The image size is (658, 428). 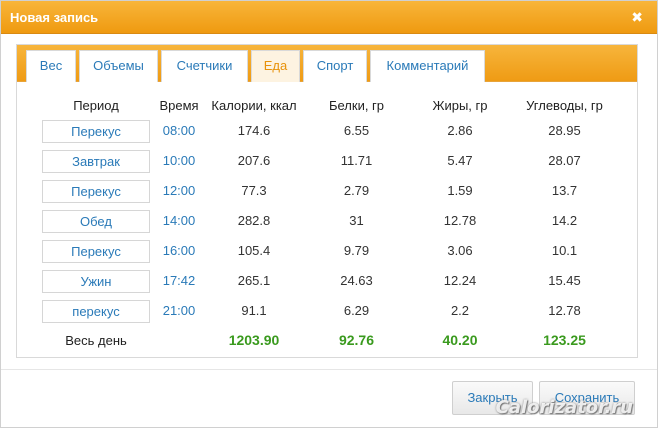 What do you see at coordinates (564, 310) in the screenshot?
I see `carbs-value: 12.78` at bounding box center [564, 310].